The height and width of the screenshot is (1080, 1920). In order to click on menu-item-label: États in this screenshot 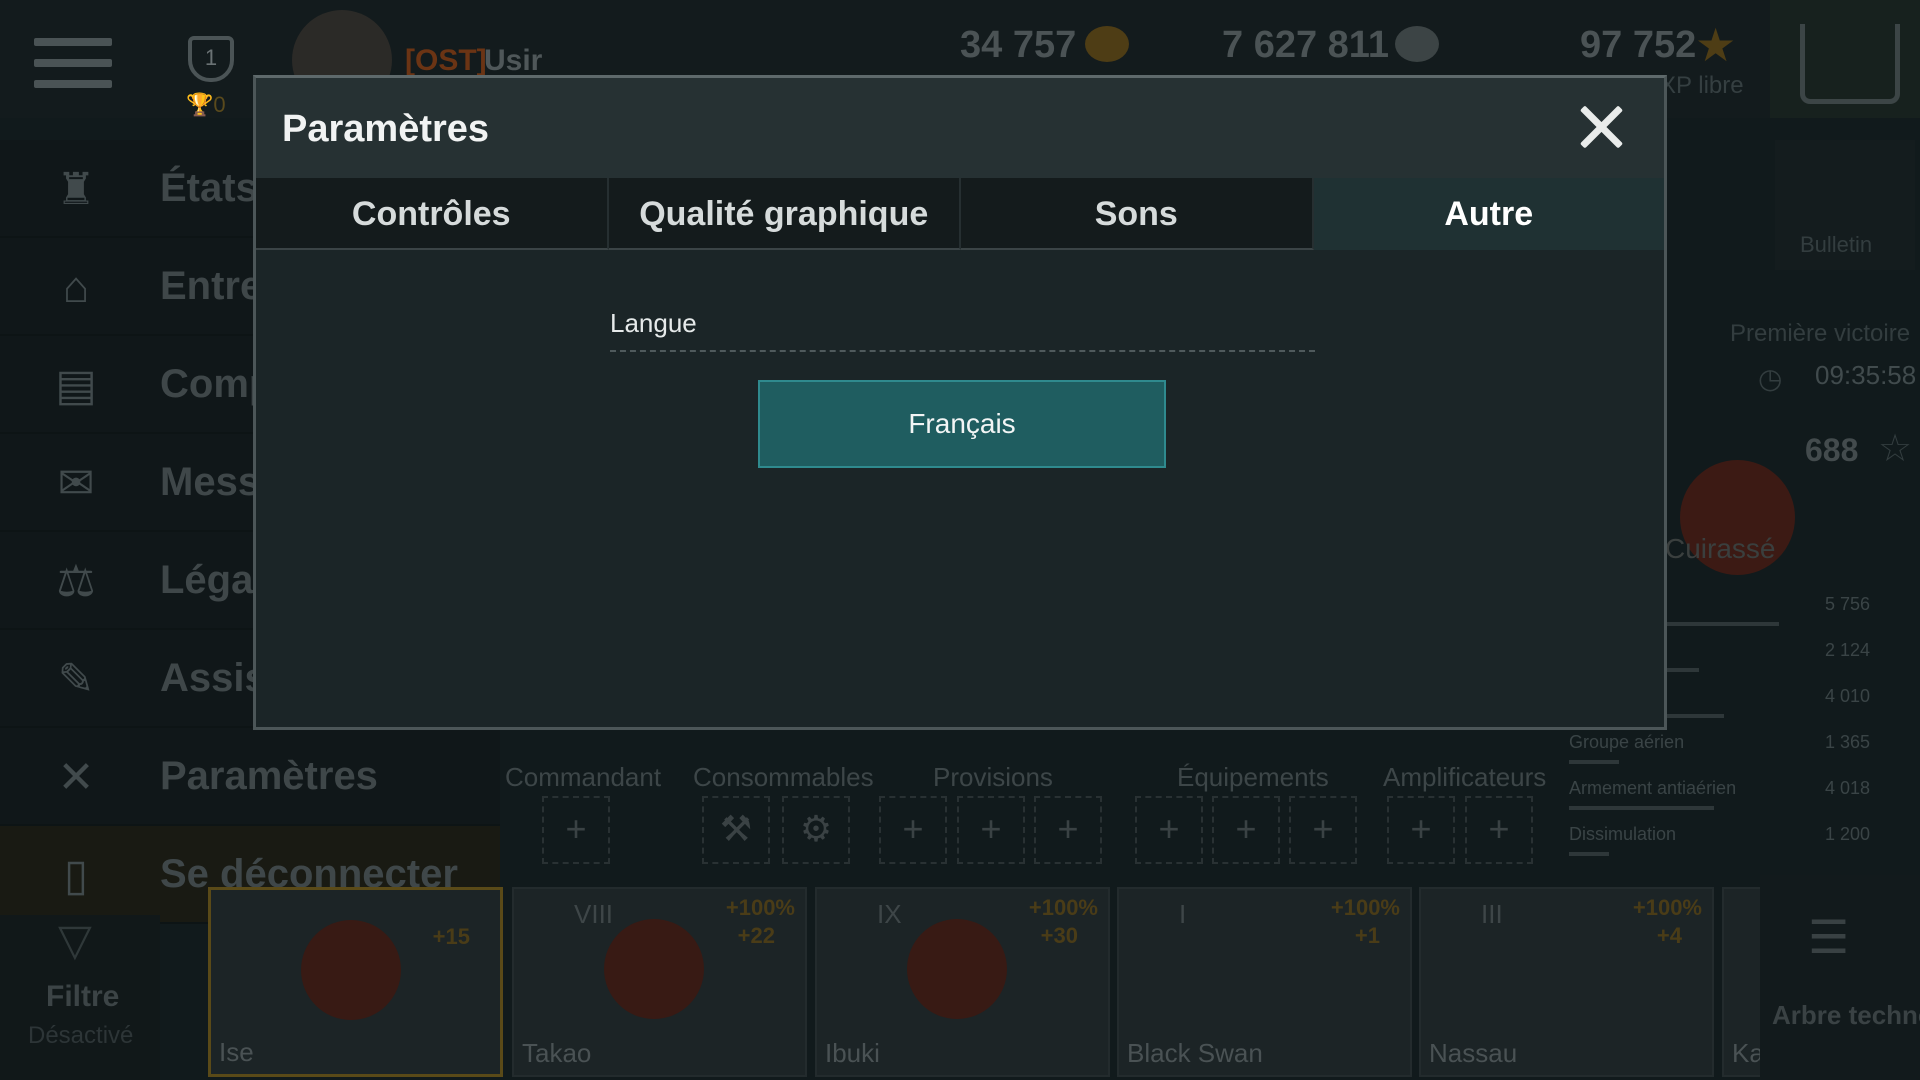, I will do `click(209, 188)`.